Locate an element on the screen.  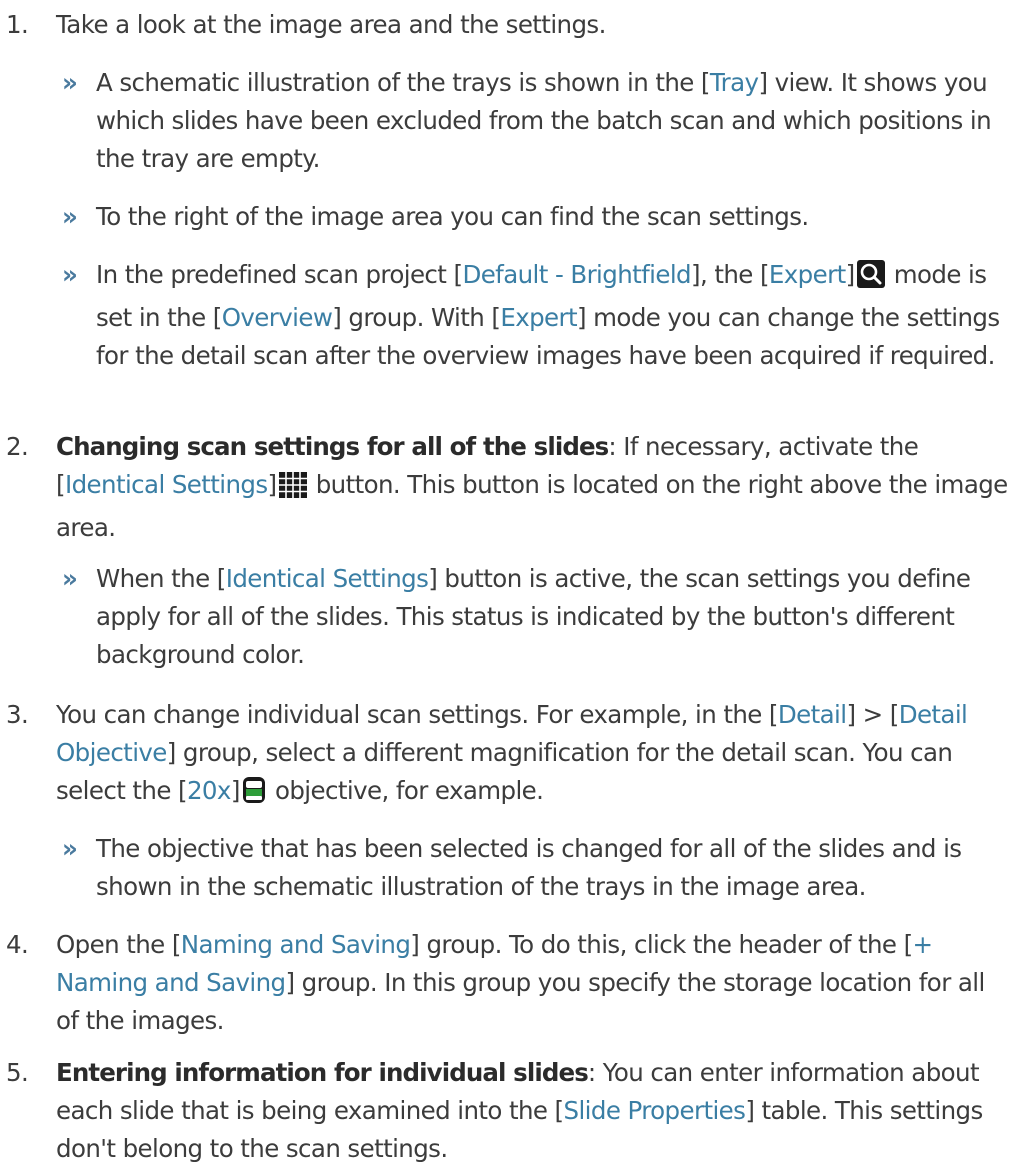
ui-reference: 20x is located at coordinates (208, 790).